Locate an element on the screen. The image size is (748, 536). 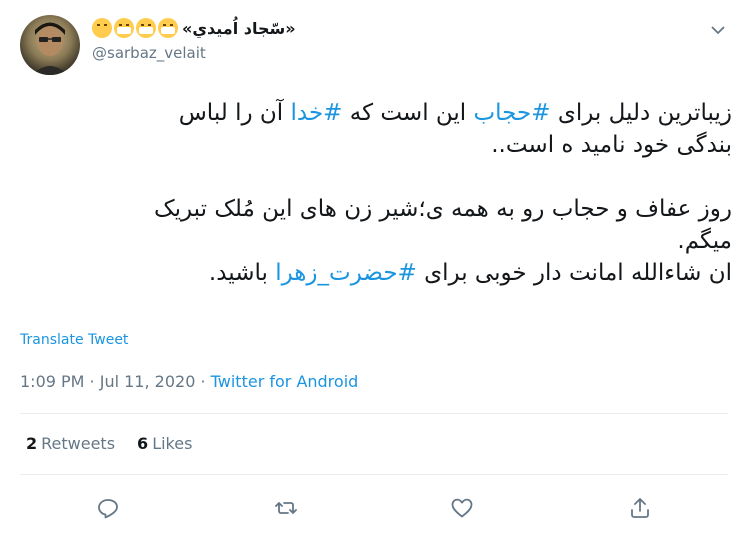
reply-icon is located at coordinates (108, 509).